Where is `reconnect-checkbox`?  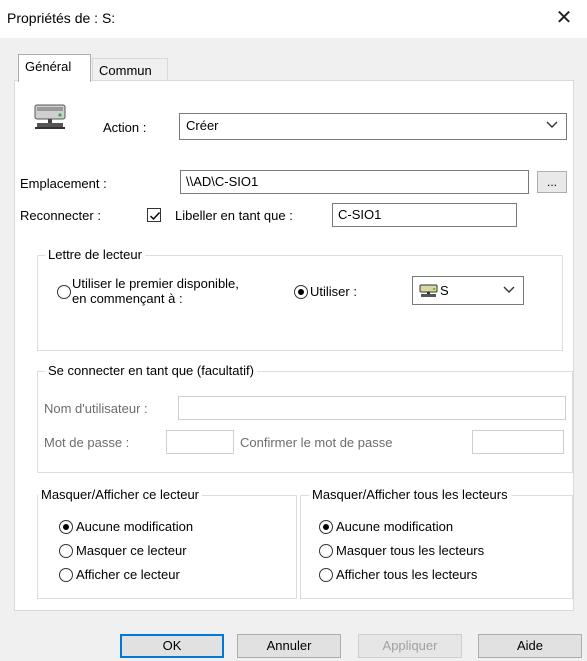 reconnect-checkbox is located at coordinates (154, 215).